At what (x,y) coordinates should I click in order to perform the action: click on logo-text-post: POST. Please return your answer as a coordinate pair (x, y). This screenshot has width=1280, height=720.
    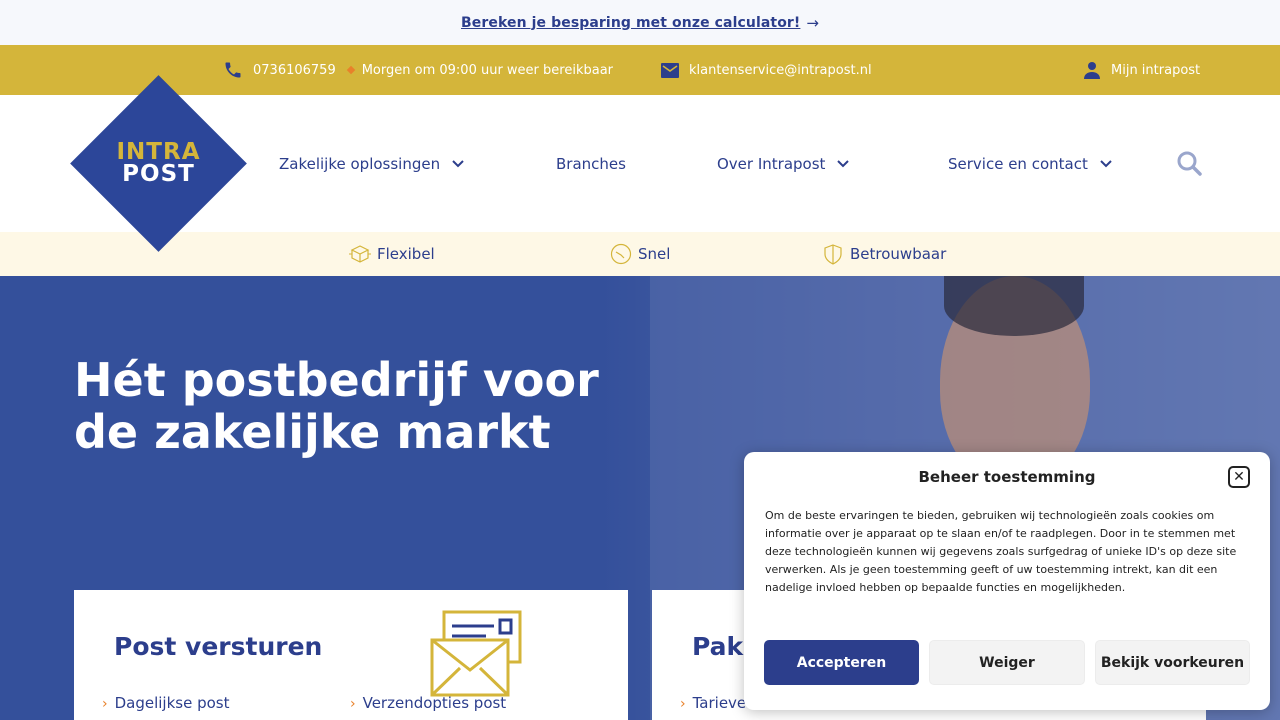
    Looking at the image, I should click on (158, 174).